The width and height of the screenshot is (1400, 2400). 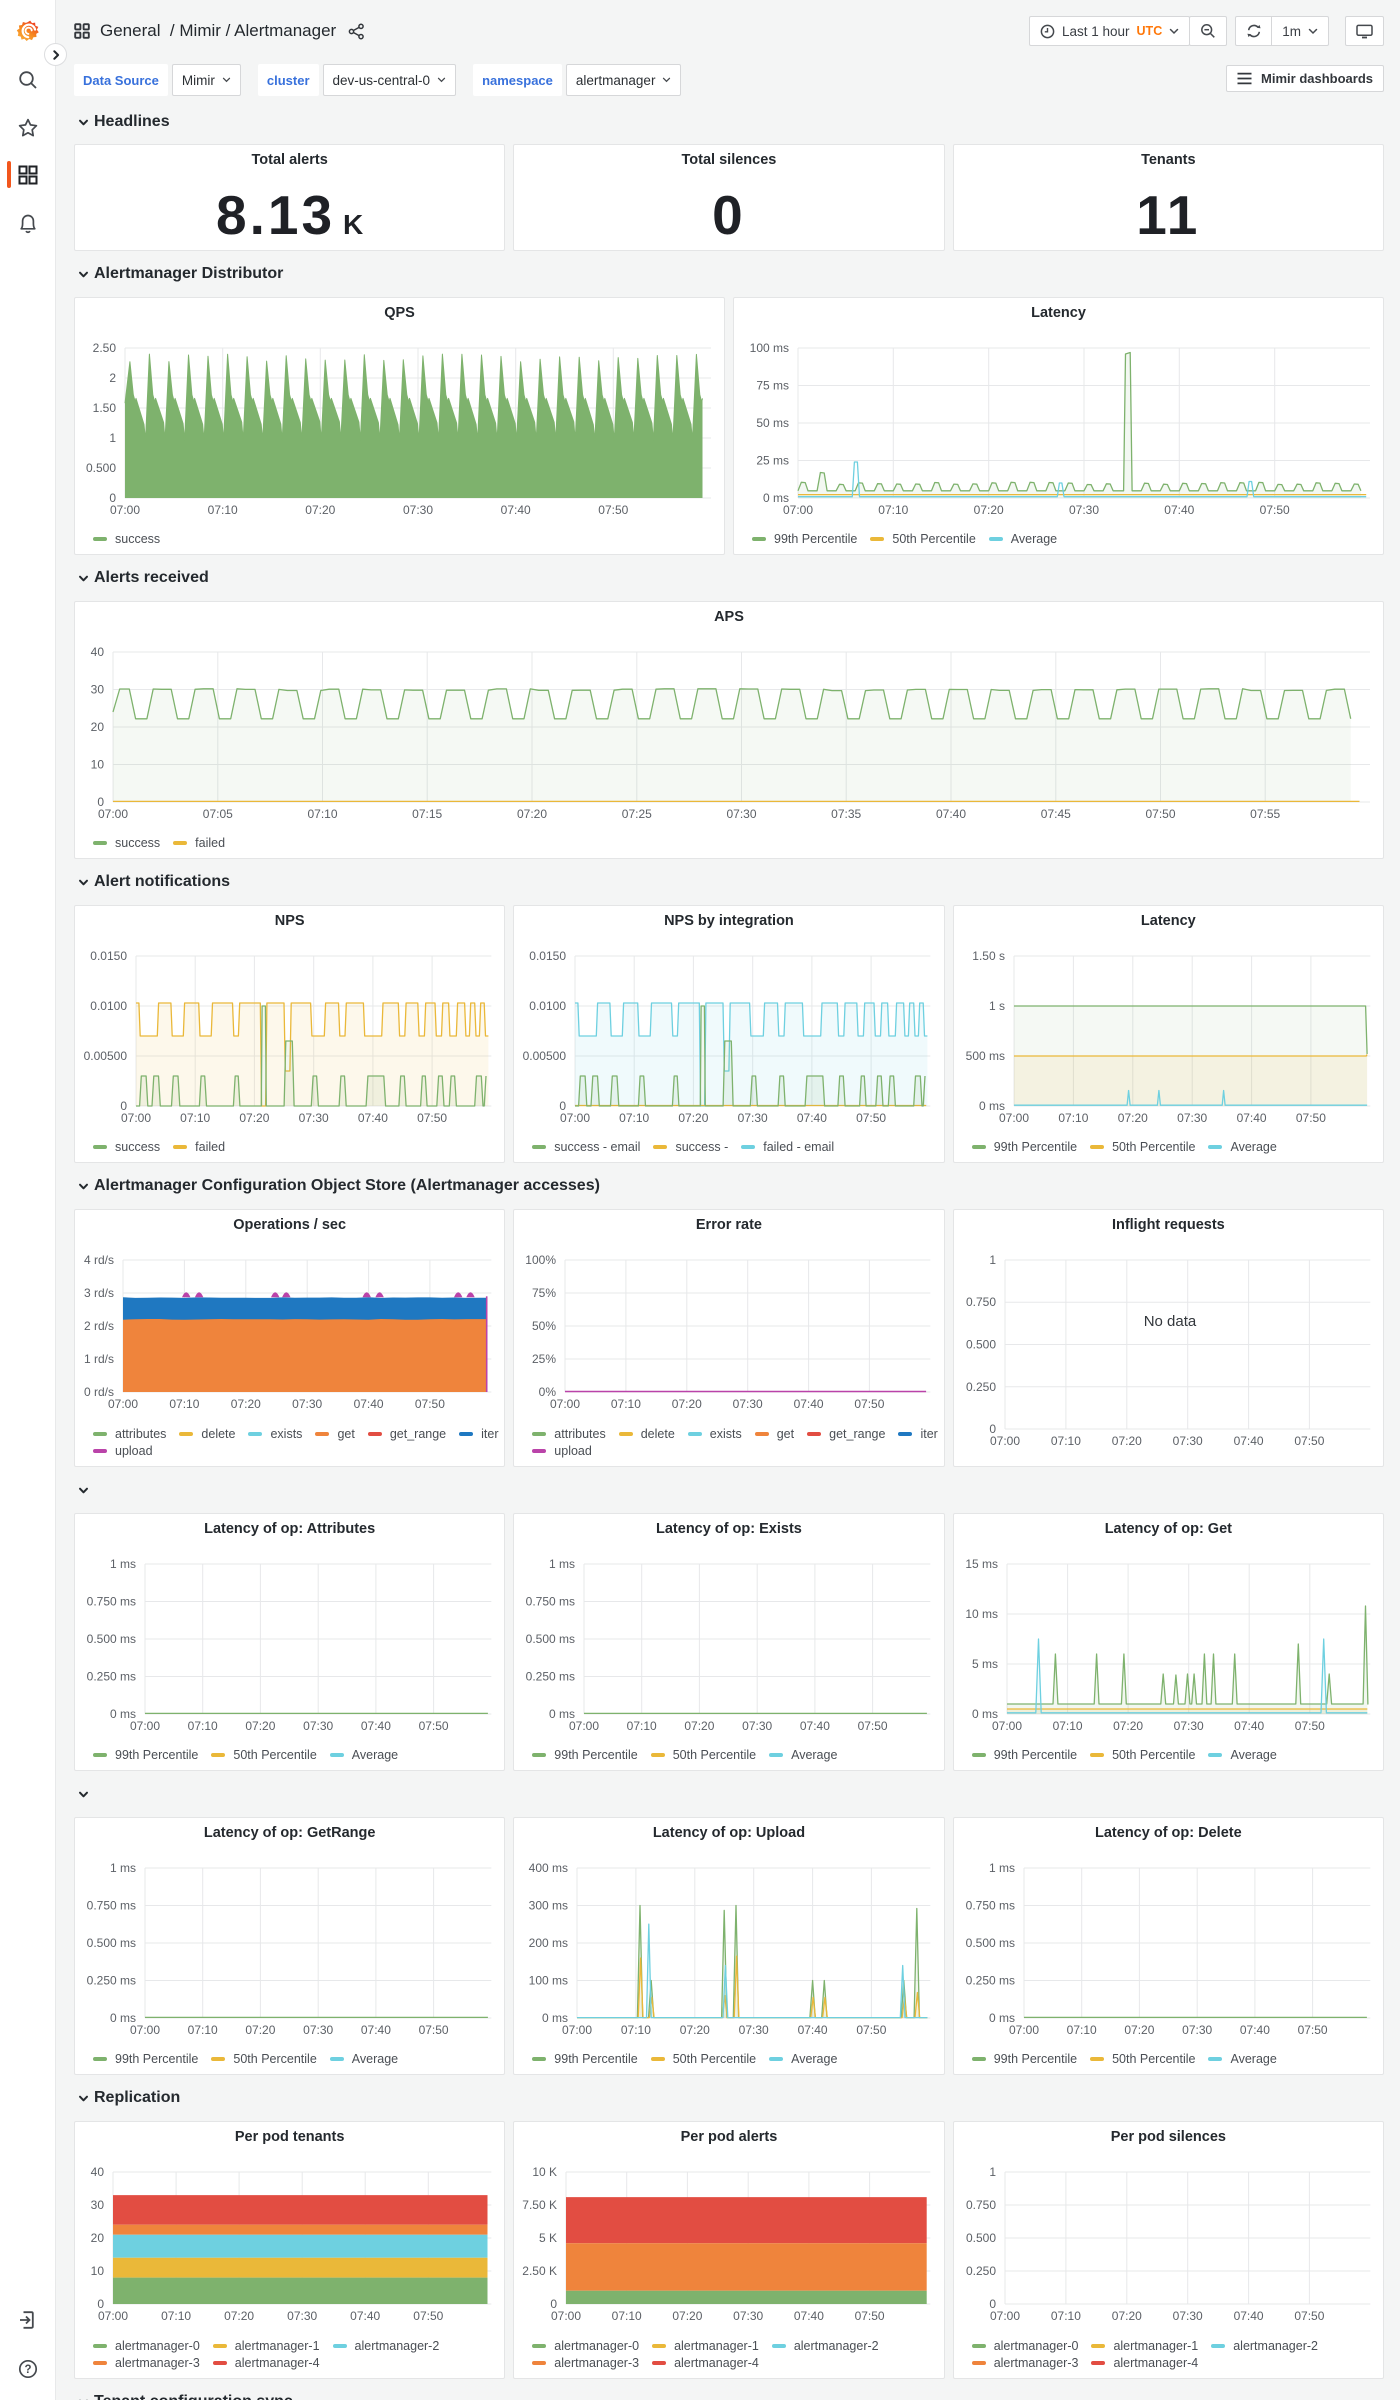 I want to click on svg-text: 1, so click(x=992, y=2172).